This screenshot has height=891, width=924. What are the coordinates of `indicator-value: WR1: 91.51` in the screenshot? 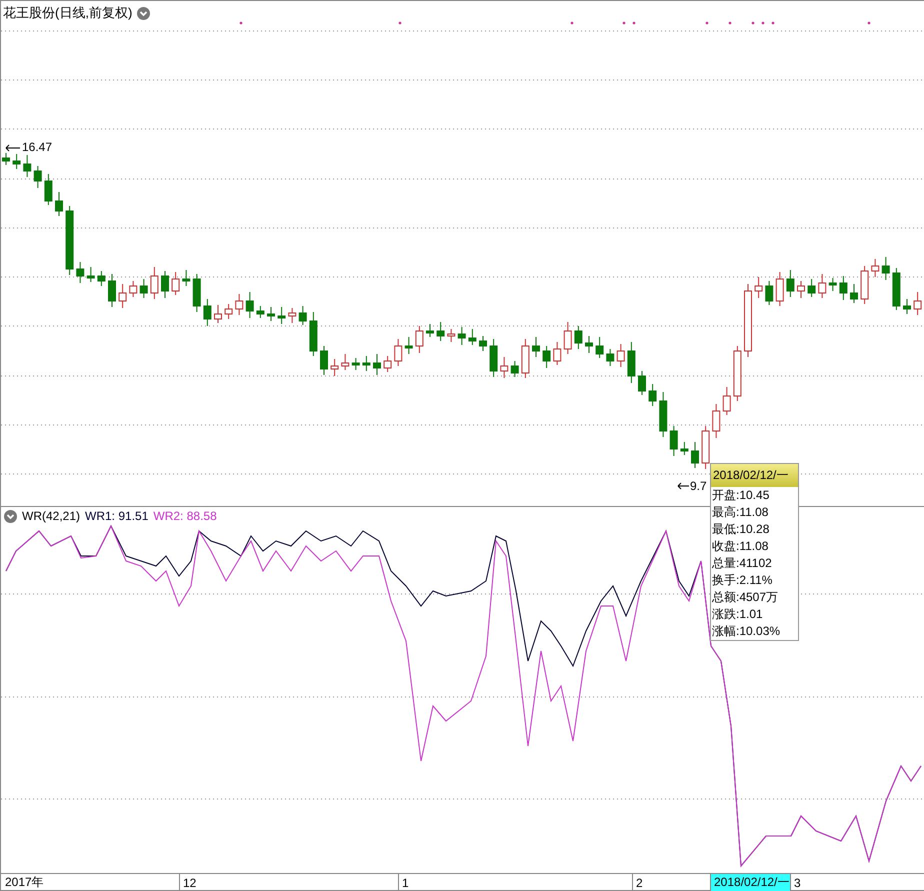 It's located at (116, 516).